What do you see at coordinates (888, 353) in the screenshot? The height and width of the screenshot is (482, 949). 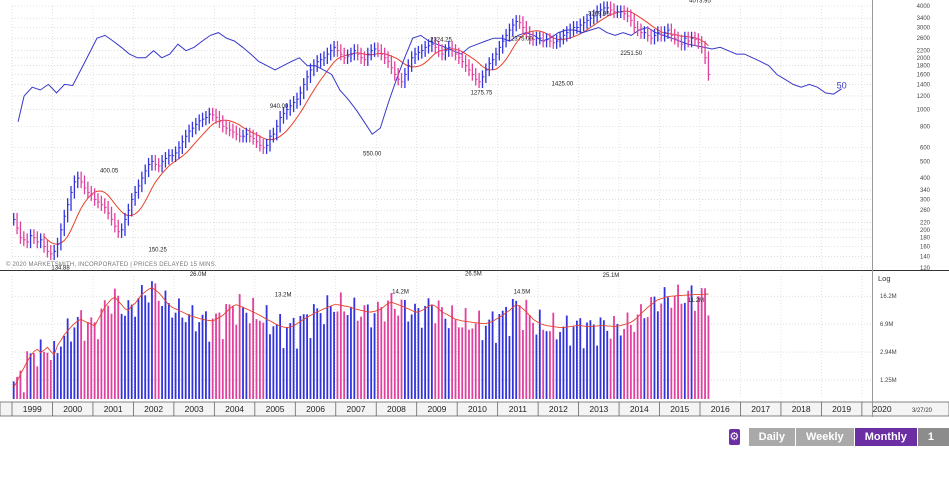 I see `volume-tick-label: 2.94M` at bounding box center [888, 353].